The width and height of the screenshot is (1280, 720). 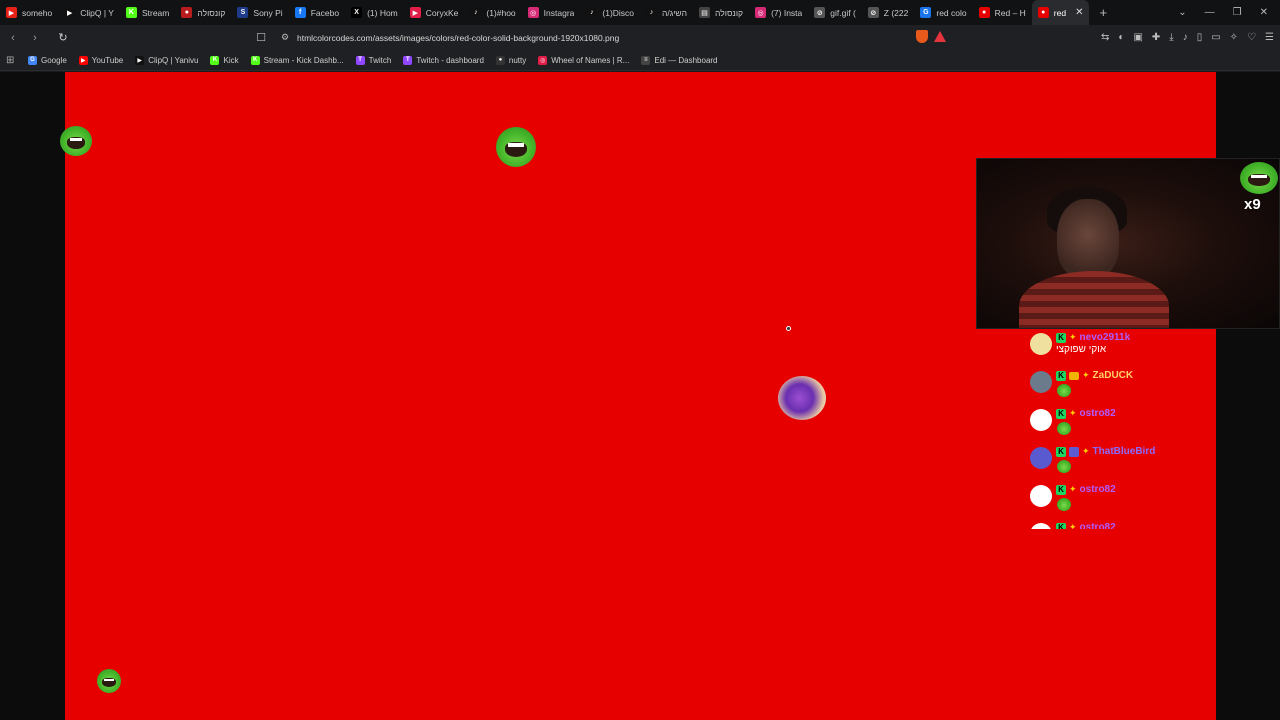 I want to click on chat-message: K ✦ ostro82, so click(x=1122, y=524).